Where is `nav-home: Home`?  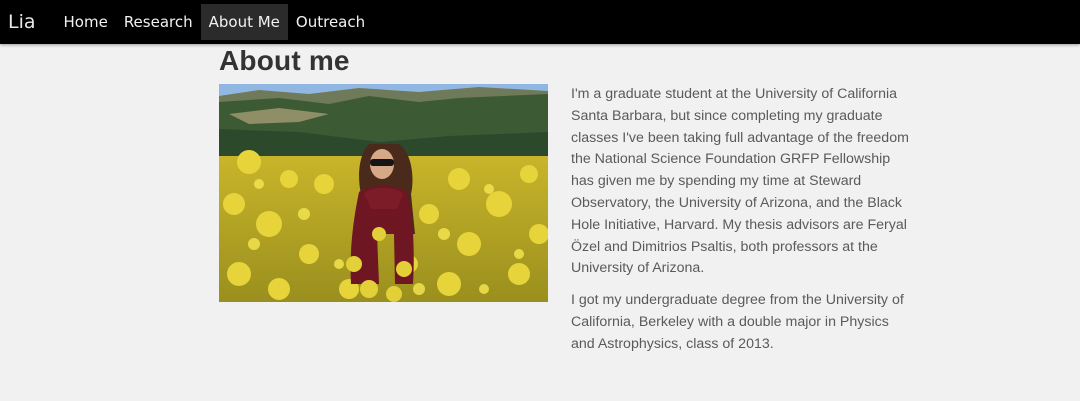 nav-home: Home is located at coordinates (86, 22).